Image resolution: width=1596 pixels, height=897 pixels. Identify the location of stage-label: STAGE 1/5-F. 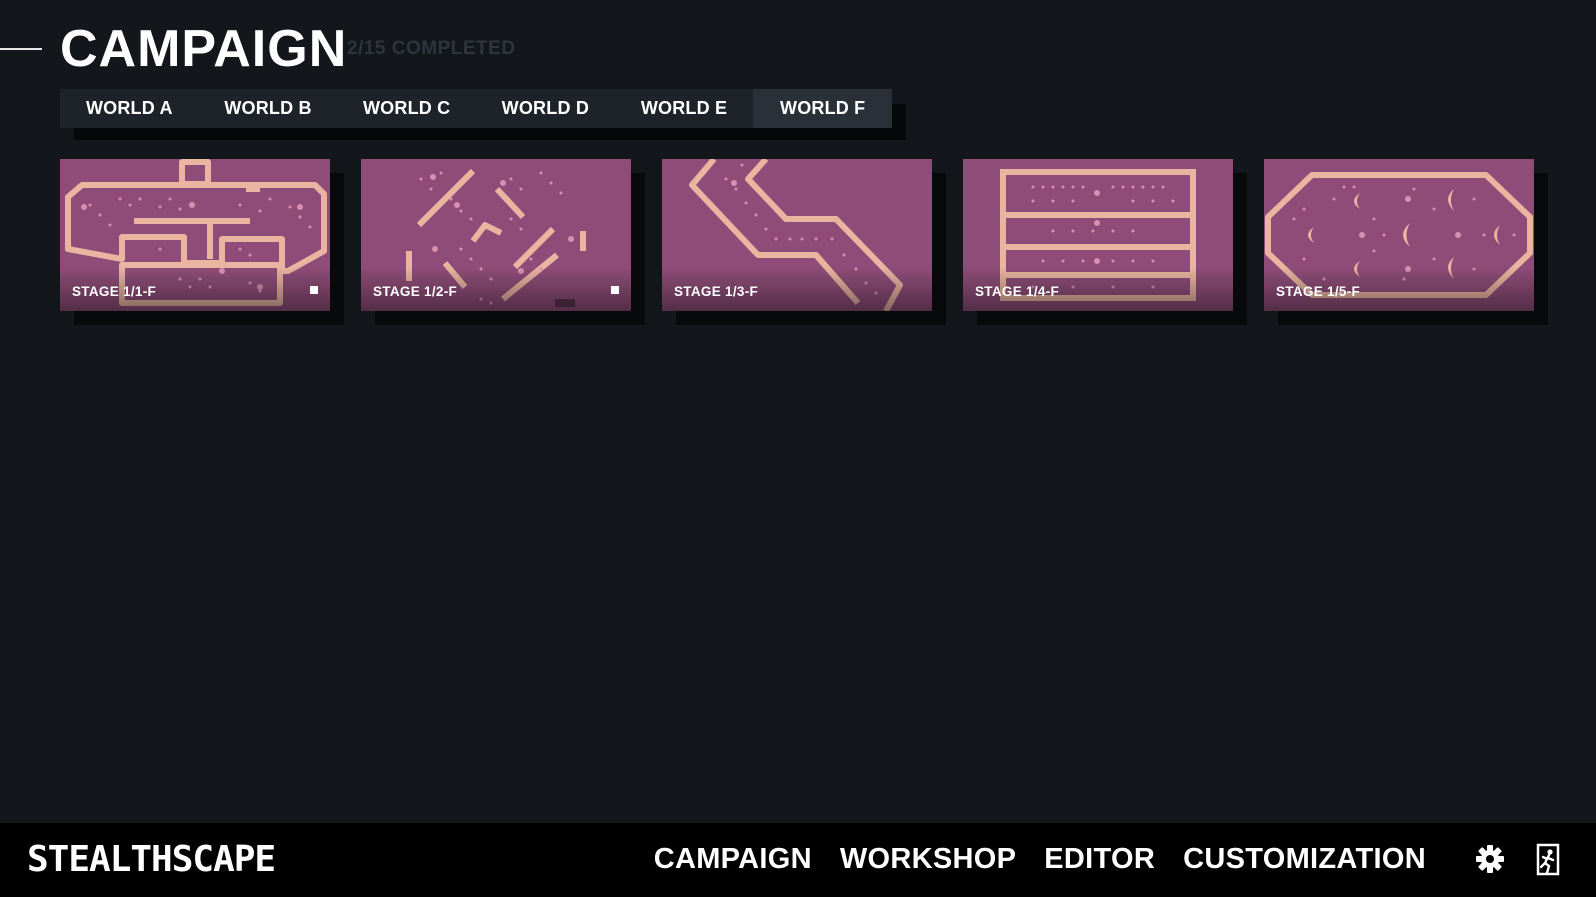
(1318, 291).